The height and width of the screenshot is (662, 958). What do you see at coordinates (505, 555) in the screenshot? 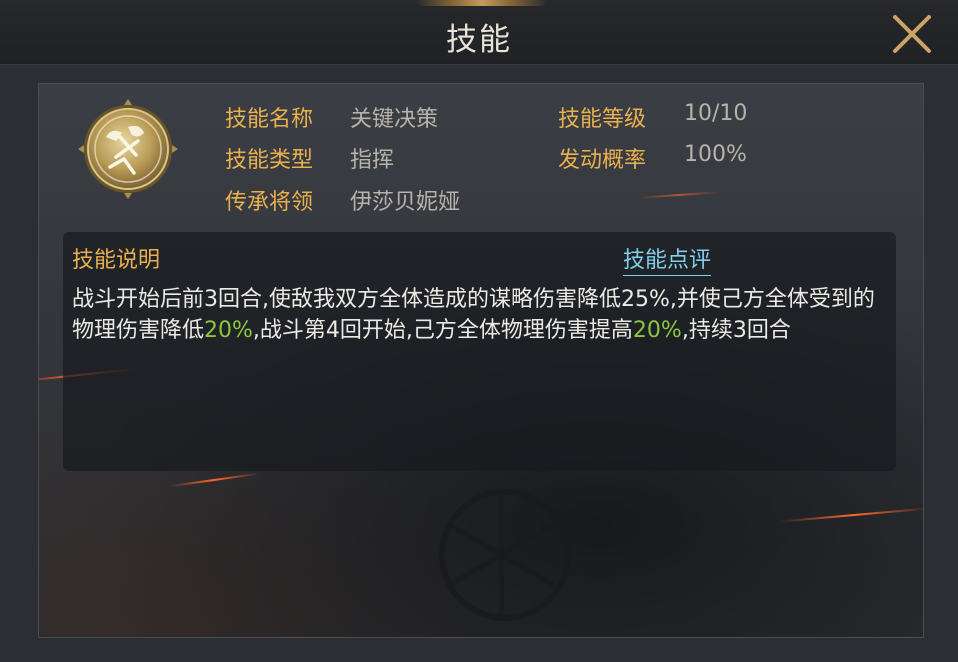
I see `wheel-silhouette` at bounding box center [505, 555].